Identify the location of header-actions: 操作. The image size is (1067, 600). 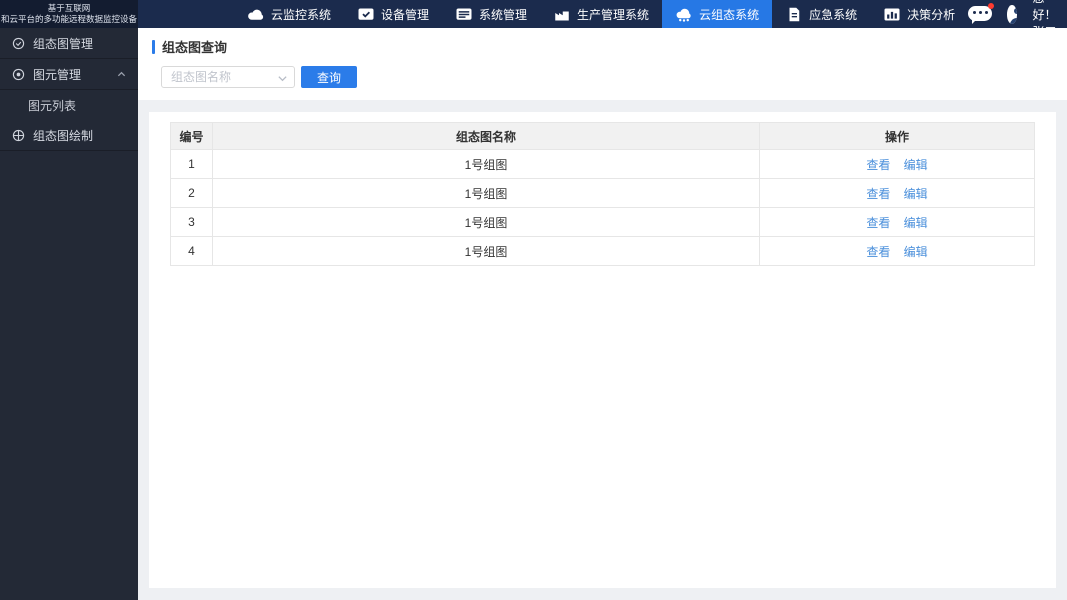
(897, 136).